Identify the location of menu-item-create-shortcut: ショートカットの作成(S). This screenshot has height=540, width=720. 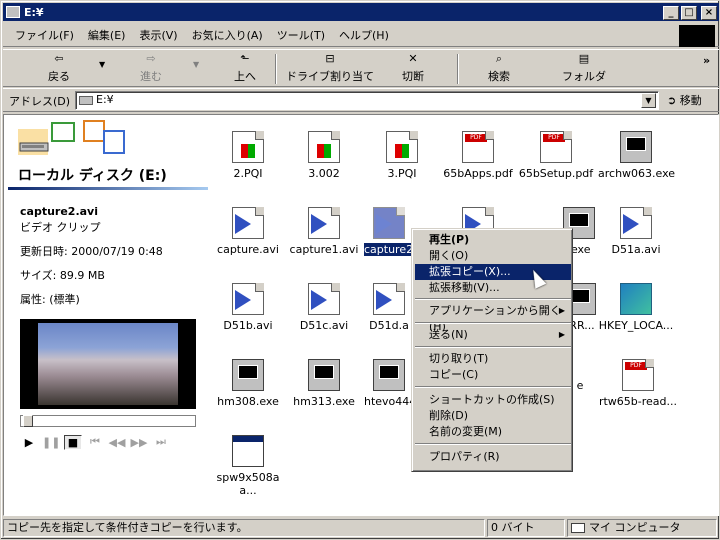
(493, 400).